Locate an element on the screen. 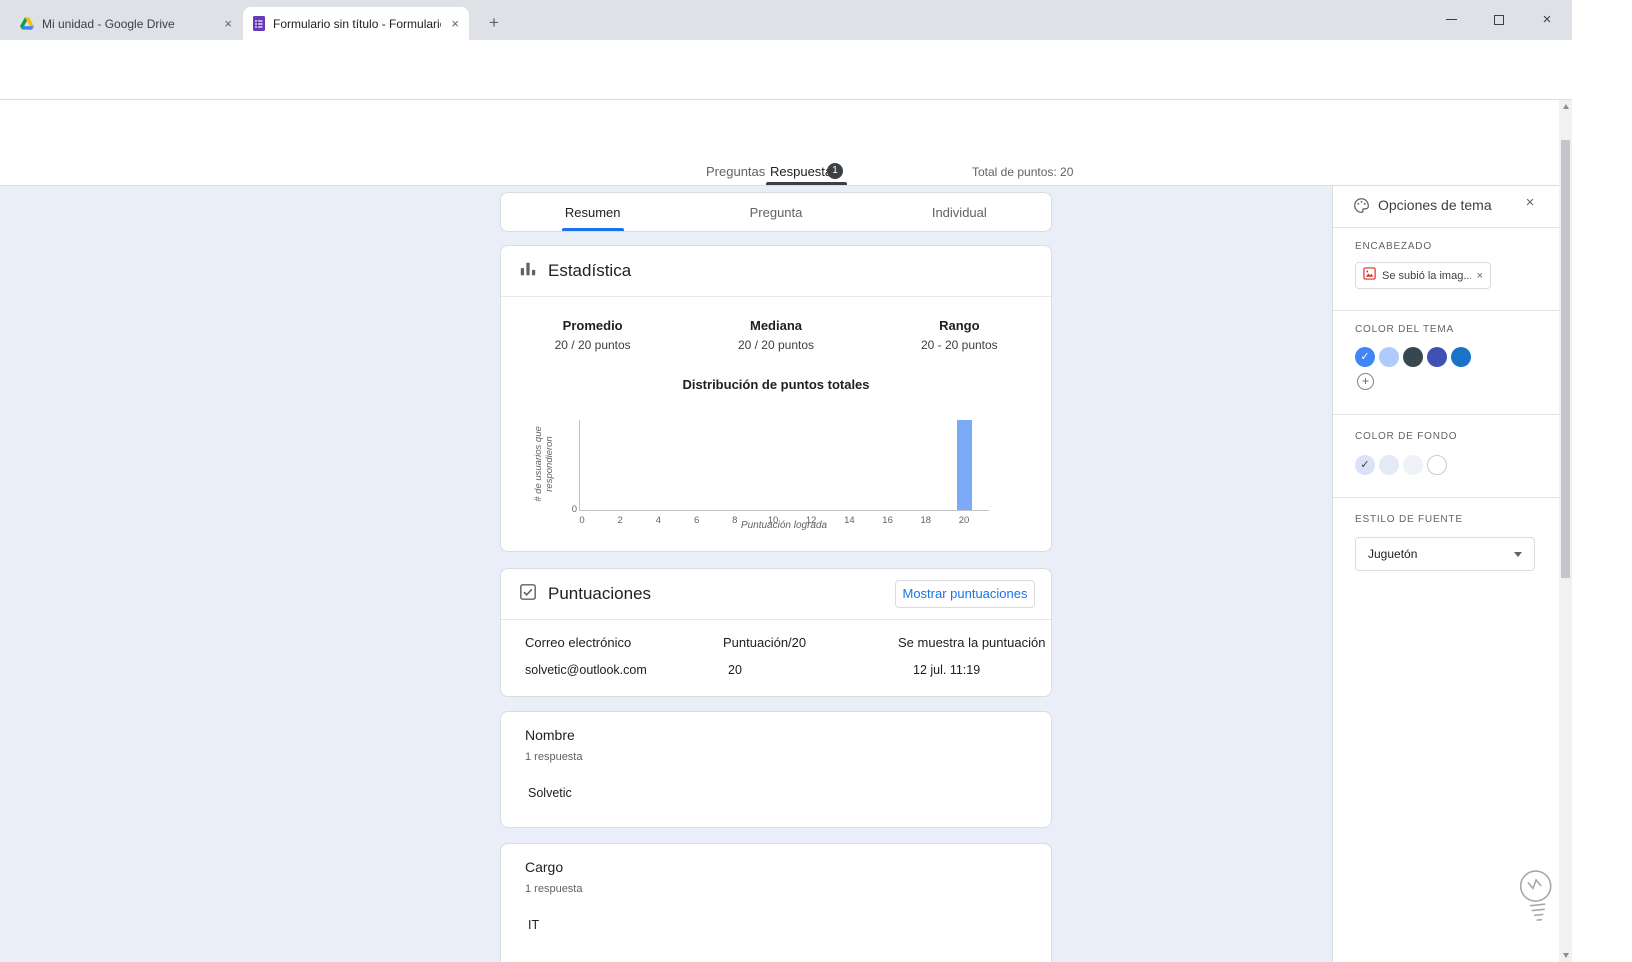 This screenshot has height=962, width=1632. metric-value: 20 / 20 puntos is located at coordinates (592, 345).